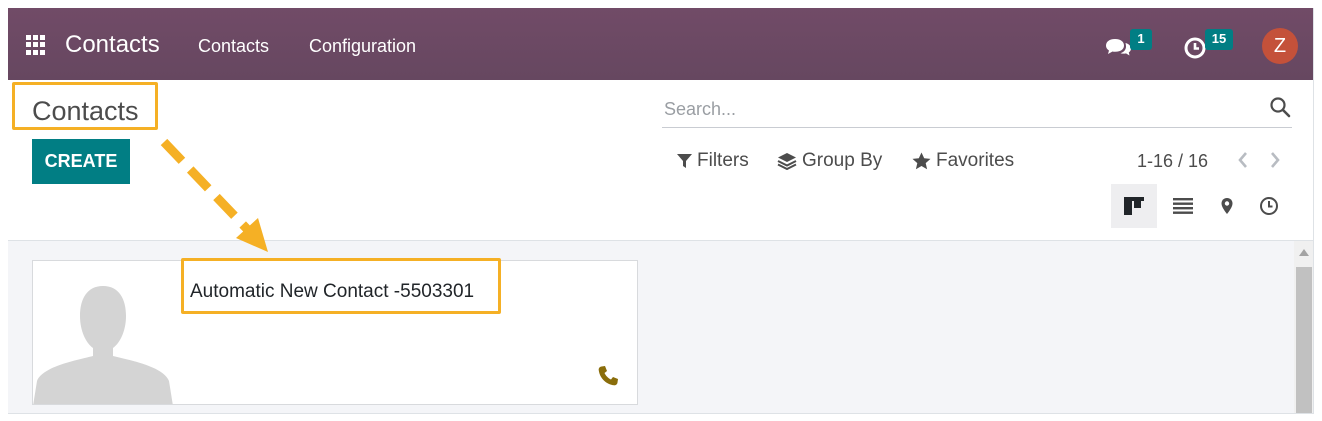 The height and width of the screenshot is (421, 1322). What do you see at coordinates (112, 45) in the screenshot?
I see `app-title: Contacts` at bounding box center [112, 45].